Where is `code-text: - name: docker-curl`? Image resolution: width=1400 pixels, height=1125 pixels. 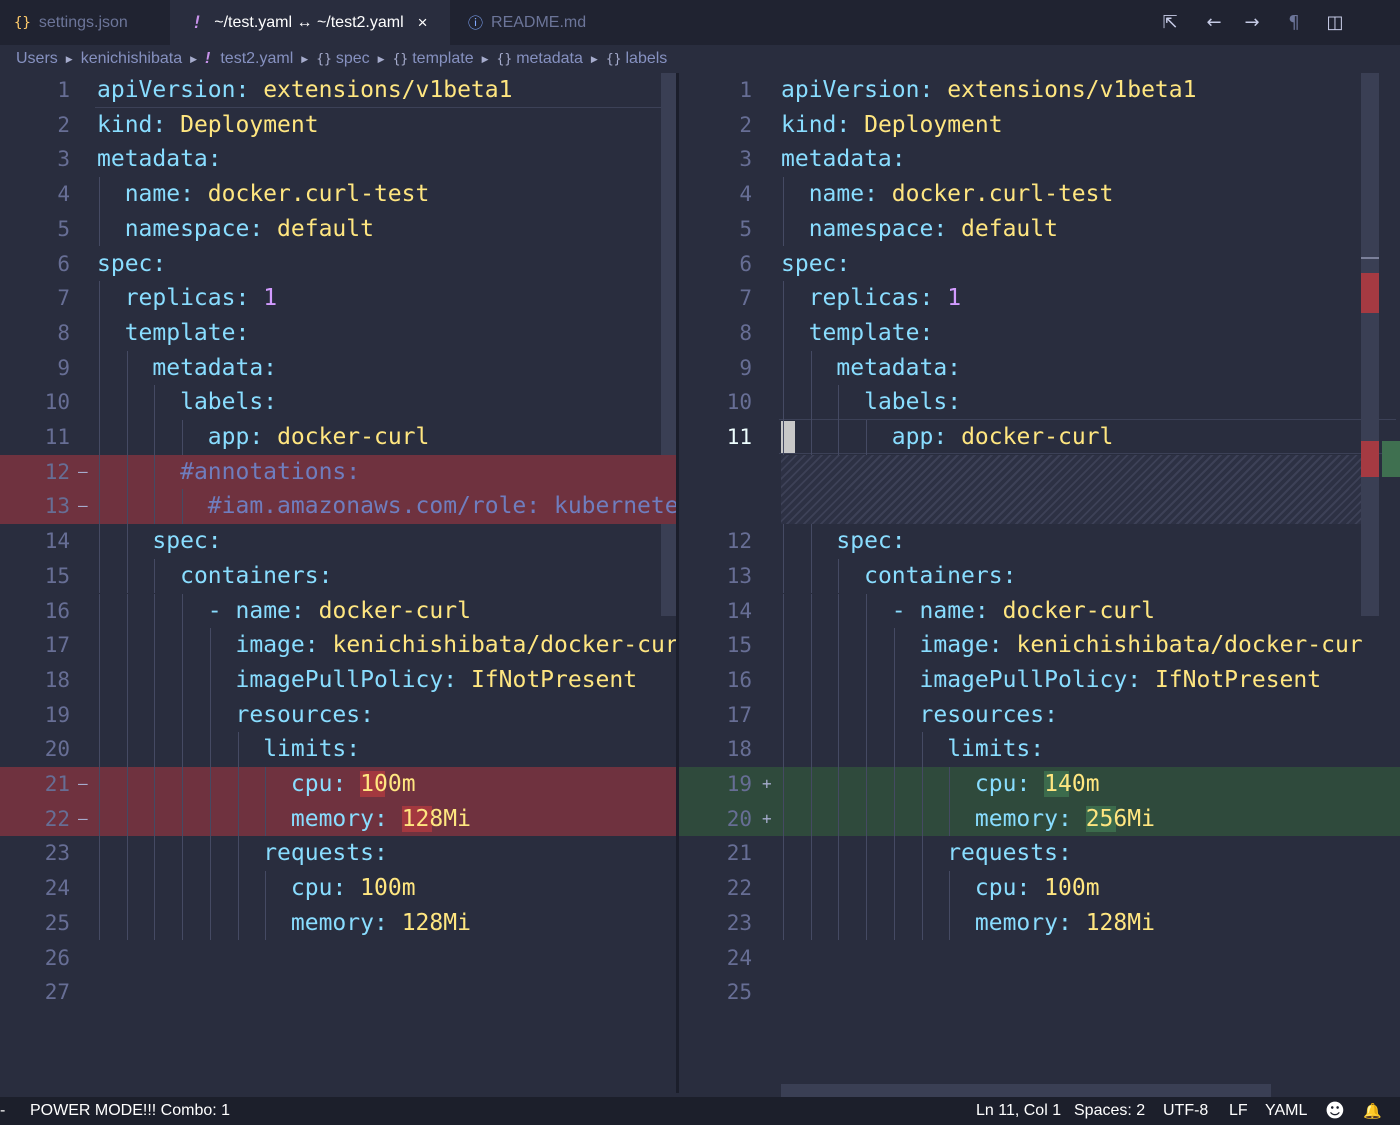 code-text: - name: docker-curl is located at coordinates (1023, 611).